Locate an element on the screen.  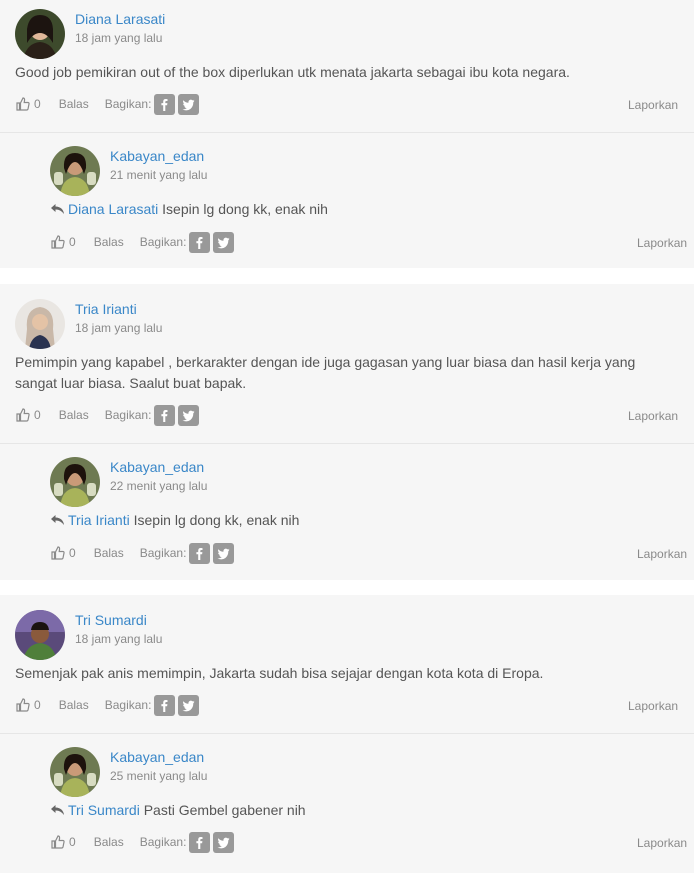
reply-time: 25 menit yang lalu is located at coordinates (159, 776).